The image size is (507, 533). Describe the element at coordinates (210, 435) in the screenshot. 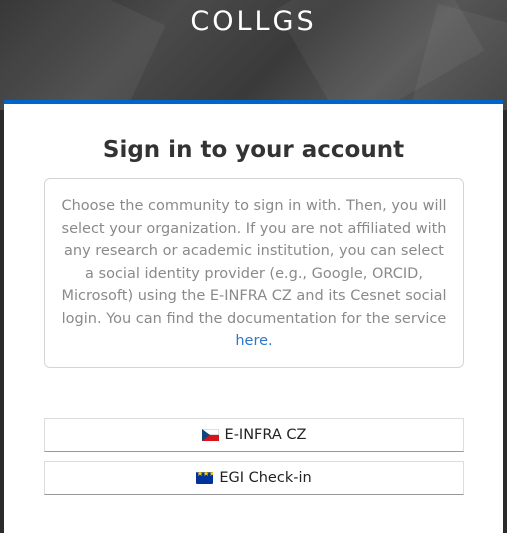

I see `czech-flag-icon` at that location.